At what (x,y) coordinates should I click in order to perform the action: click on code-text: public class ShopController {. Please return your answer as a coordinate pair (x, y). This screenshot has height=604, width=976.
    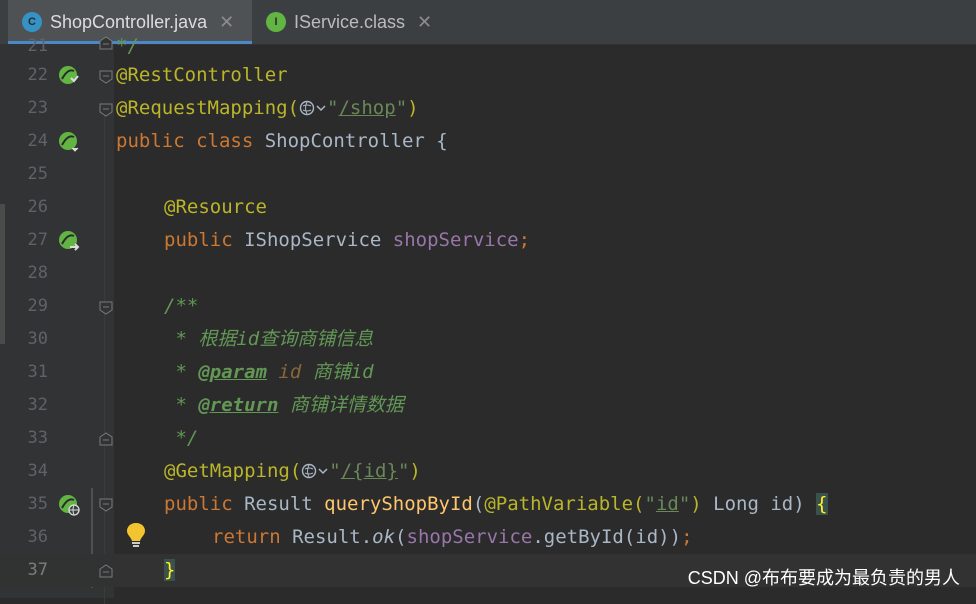
    Looking at the image, I should click on (282, 141).